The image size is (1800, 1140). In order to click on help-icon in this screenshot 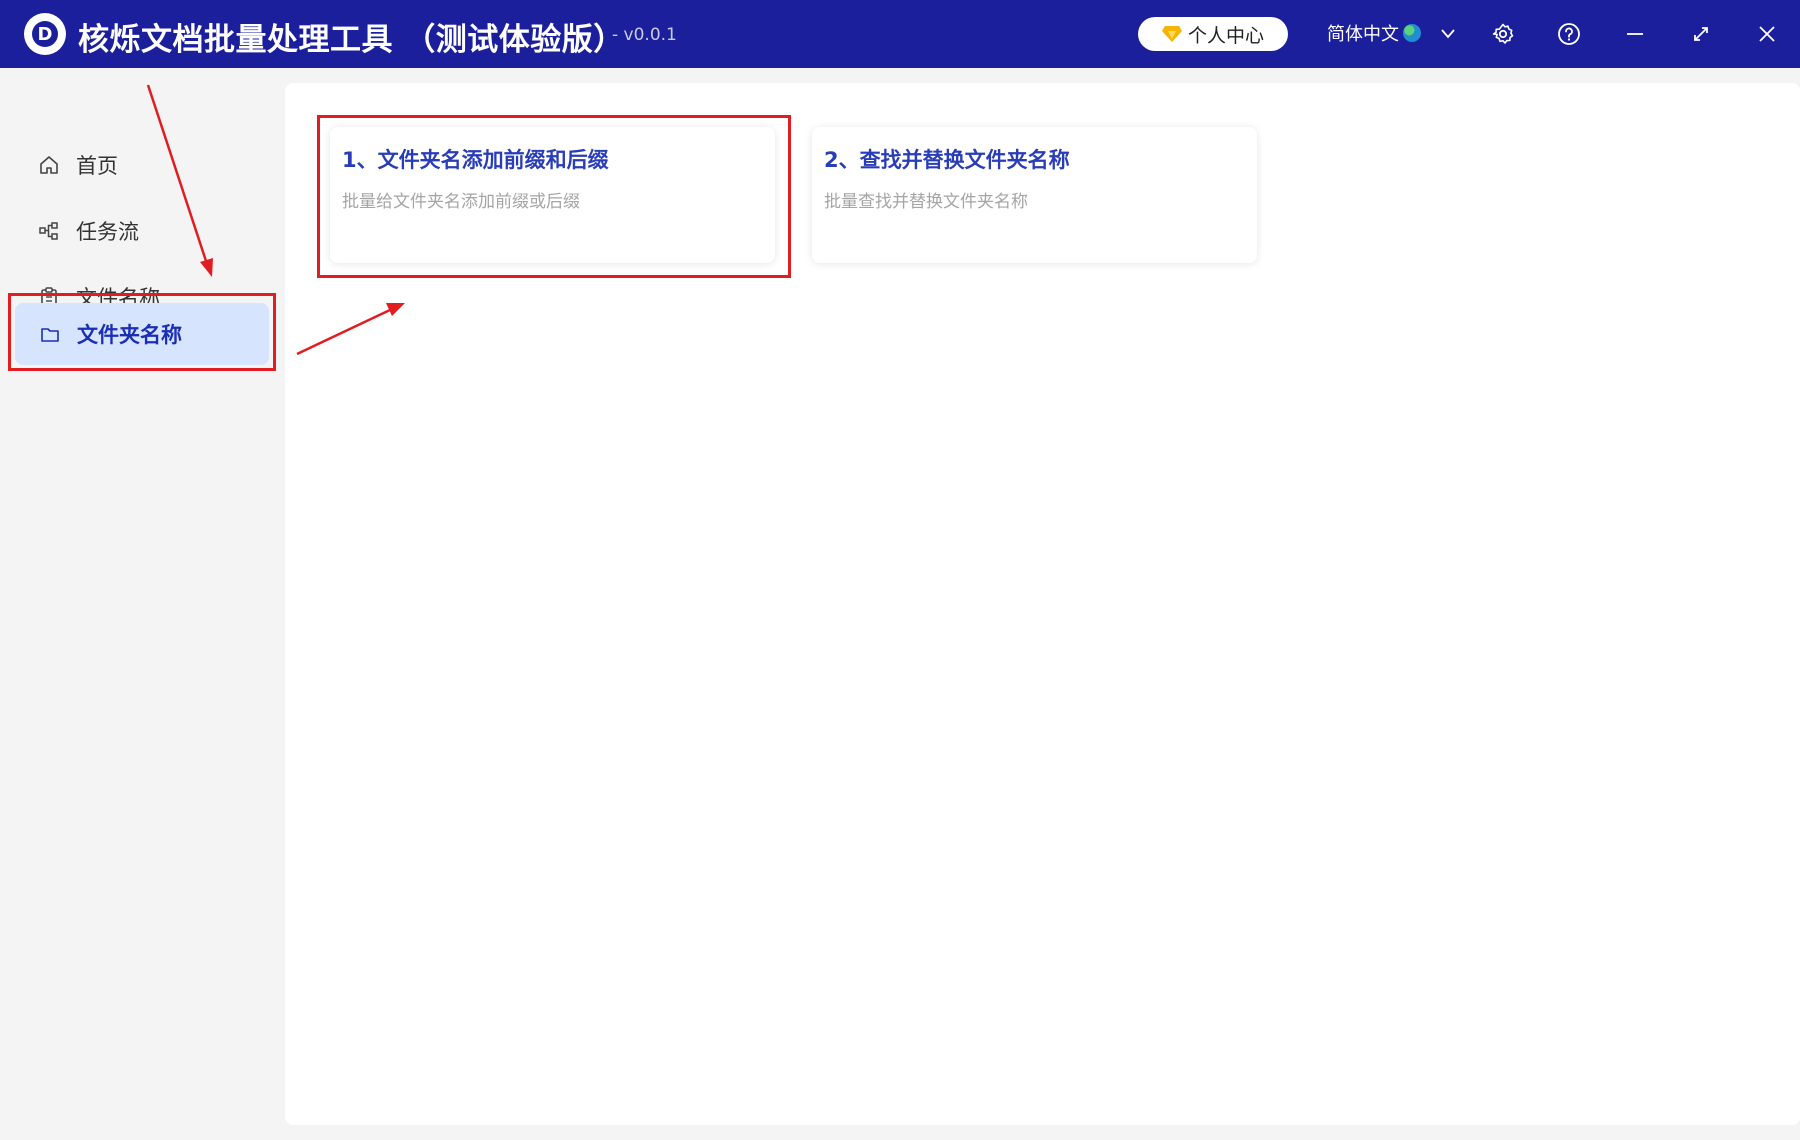, I will do `click(1569, 34)`.